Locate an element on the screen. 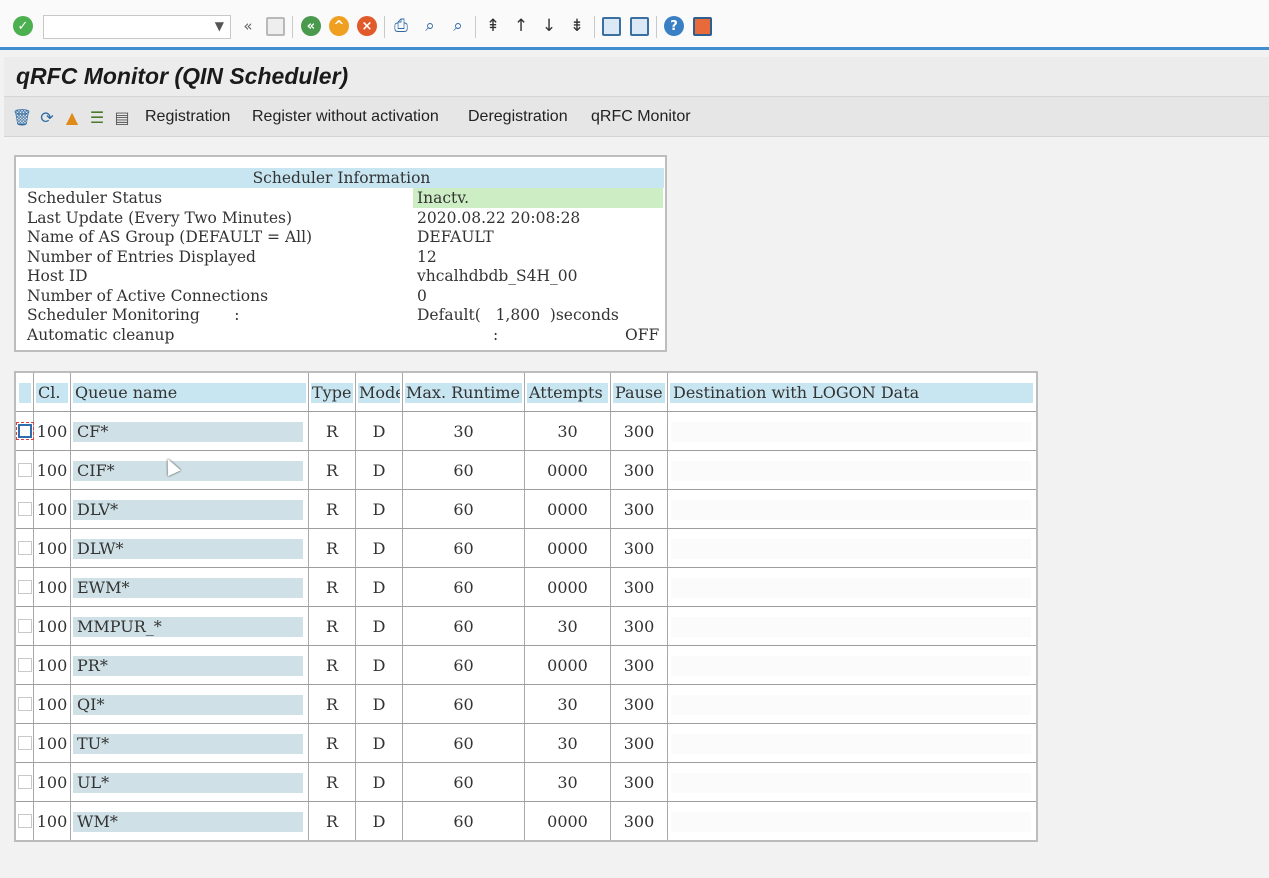 The image size is (1269, 878). info-value: DEFAULT is located at coordinates (455, 237).